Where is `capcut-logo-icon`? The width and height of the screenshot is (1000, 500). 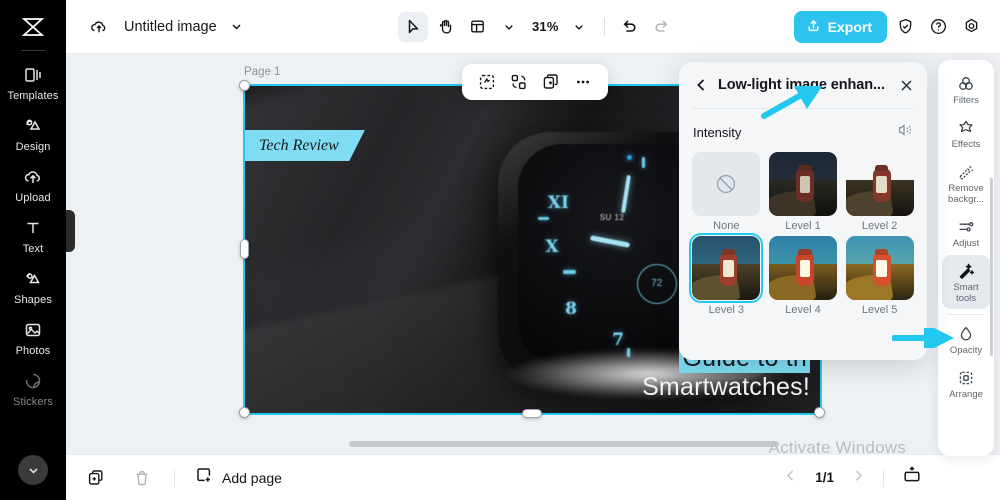
capcut-logo-icon is located at coordinates (33, 27).